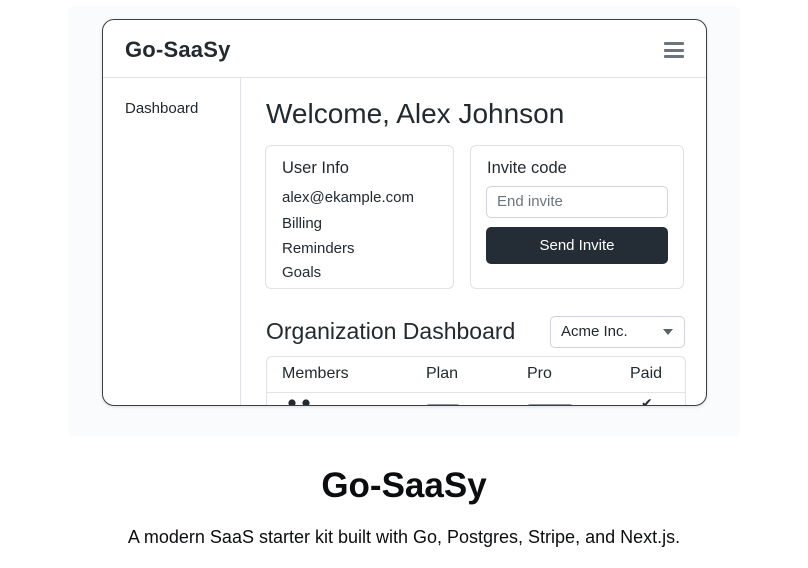 The width and height of the screenshot is (808, 568). Describe the element at coordinates (647, 400) in the screenshot. I see `checkmark-icon: ✔` at that location.